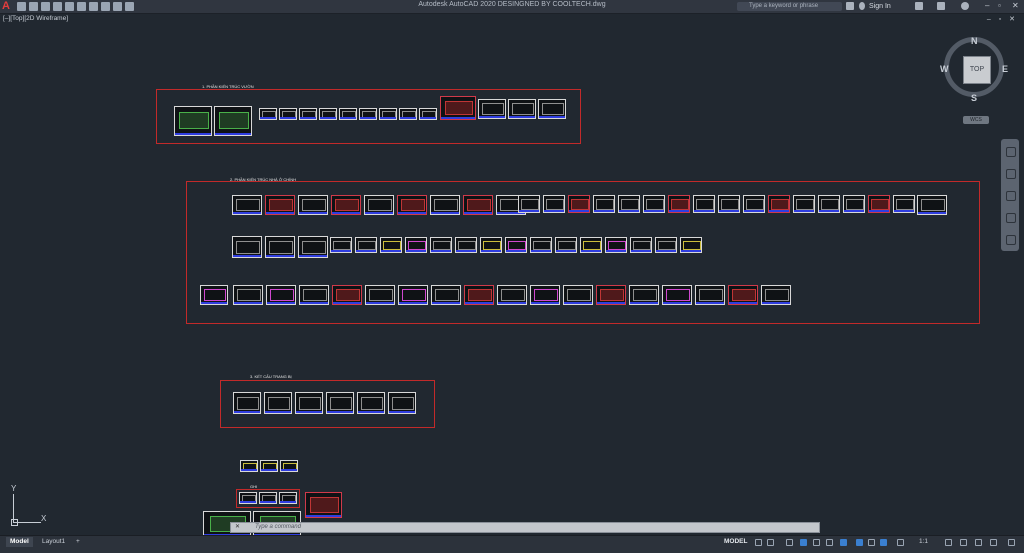 This screenshot has width=1024, height=553. What do you see at coordinates (900, 542) in the screenshot?
I see `annotation-visibility-icon` at bounding box center [900, 542].